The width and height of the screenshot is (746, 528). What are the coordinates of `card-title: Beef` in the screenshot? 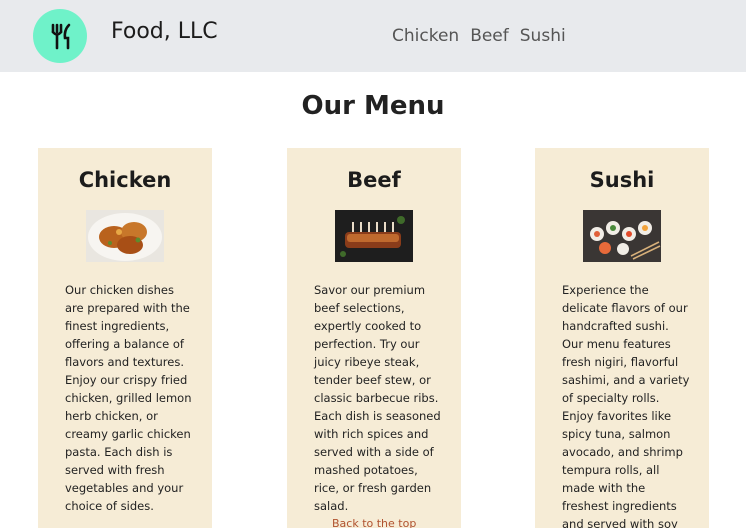 It's located at (374, 180).